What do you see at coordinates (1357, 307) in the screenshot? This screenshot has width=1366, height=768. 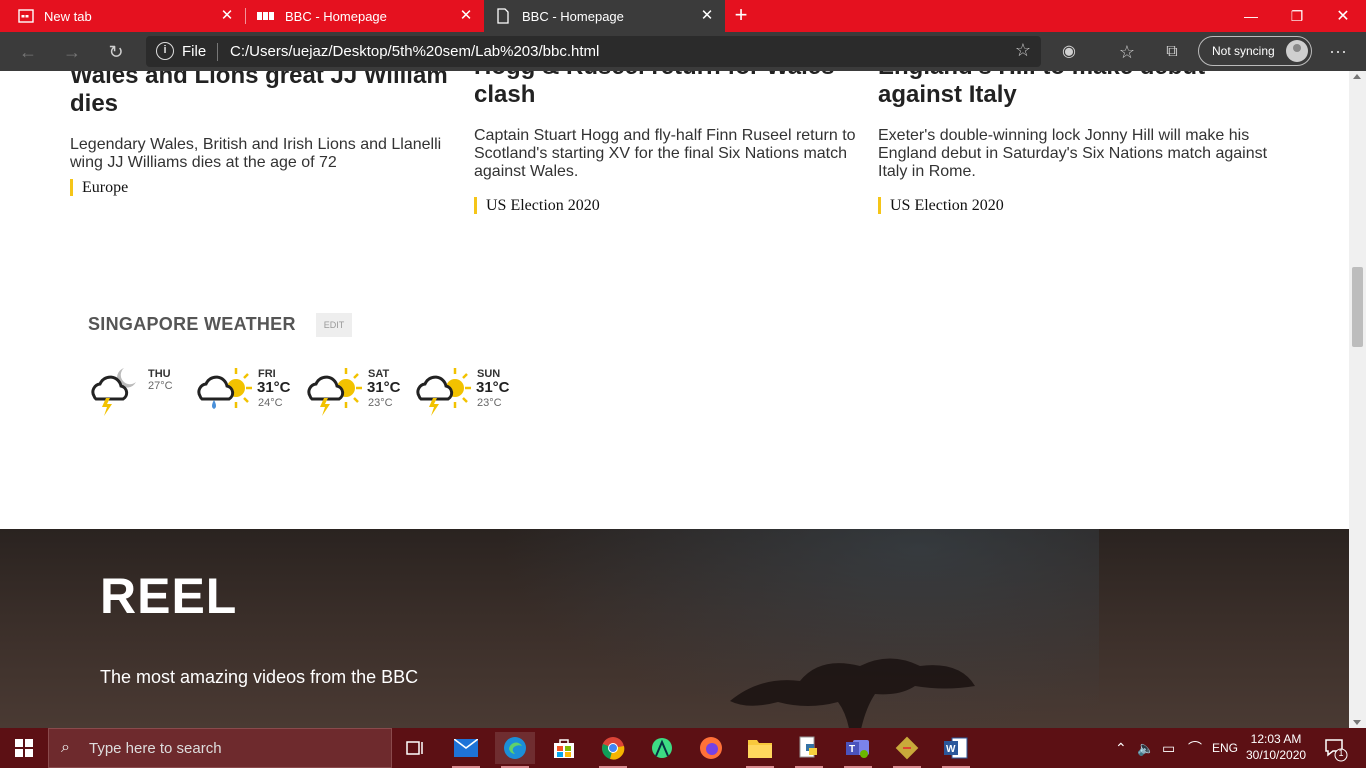 I see `scroll-thumb` at bounding box center [1357, 307].